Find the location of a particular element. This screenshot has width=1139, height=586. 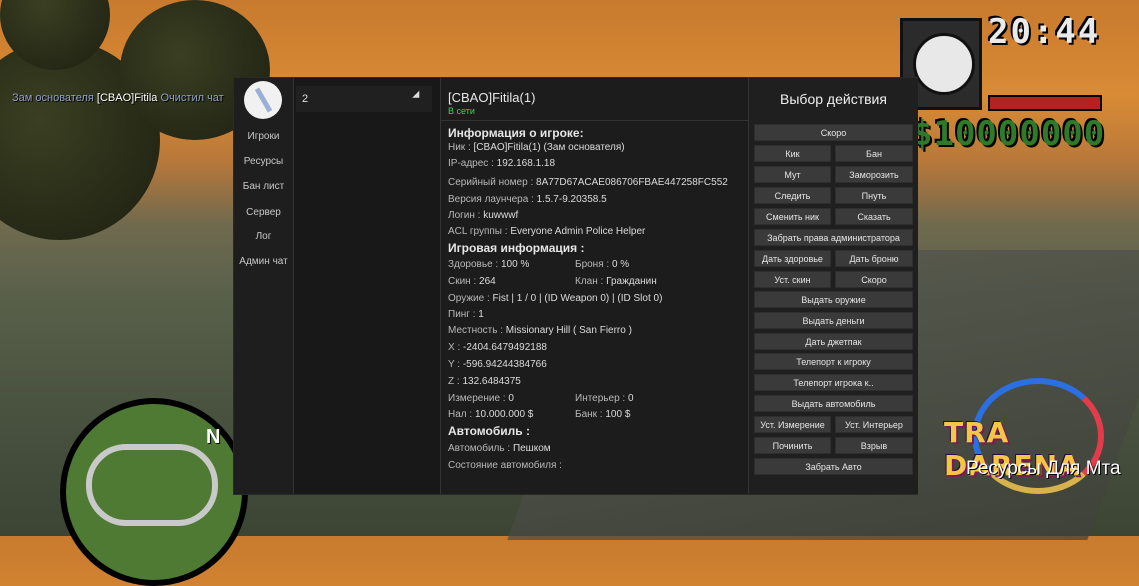

mute-button: Мут is located at coordinates (792, 174).